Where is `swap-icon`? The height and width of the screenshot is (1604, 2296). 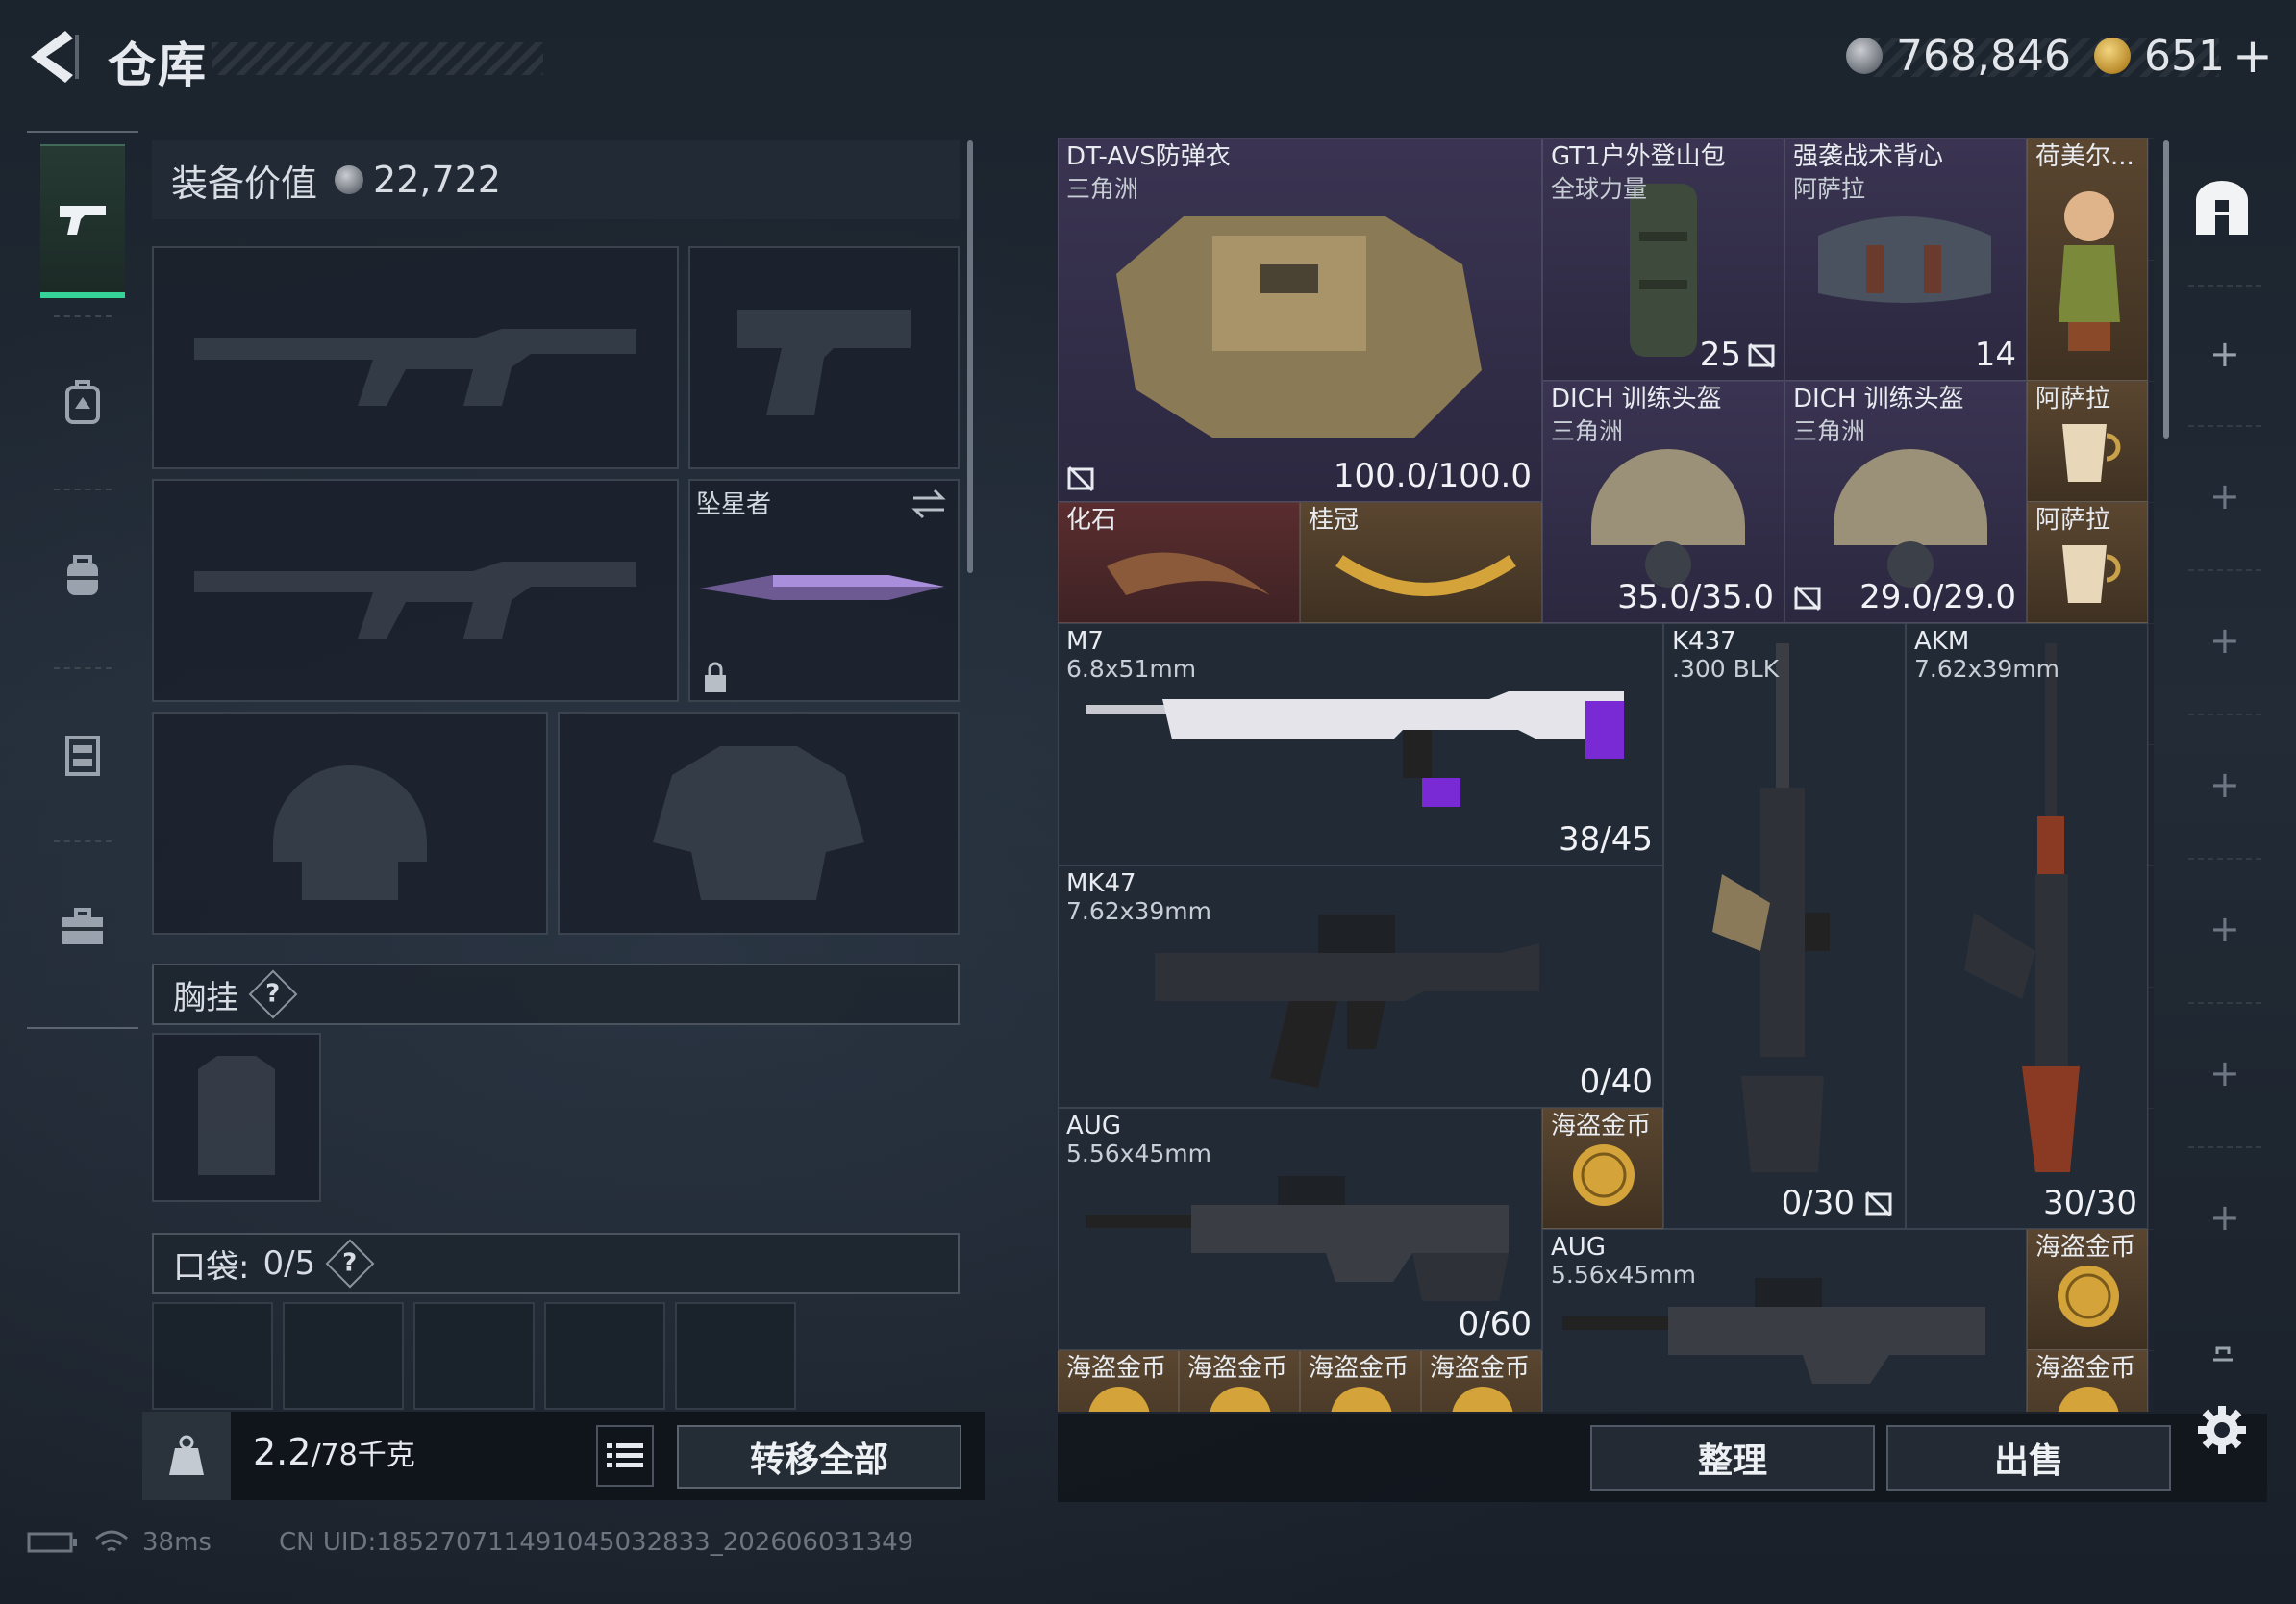 swap-icon is located at coordinates (929, 504).